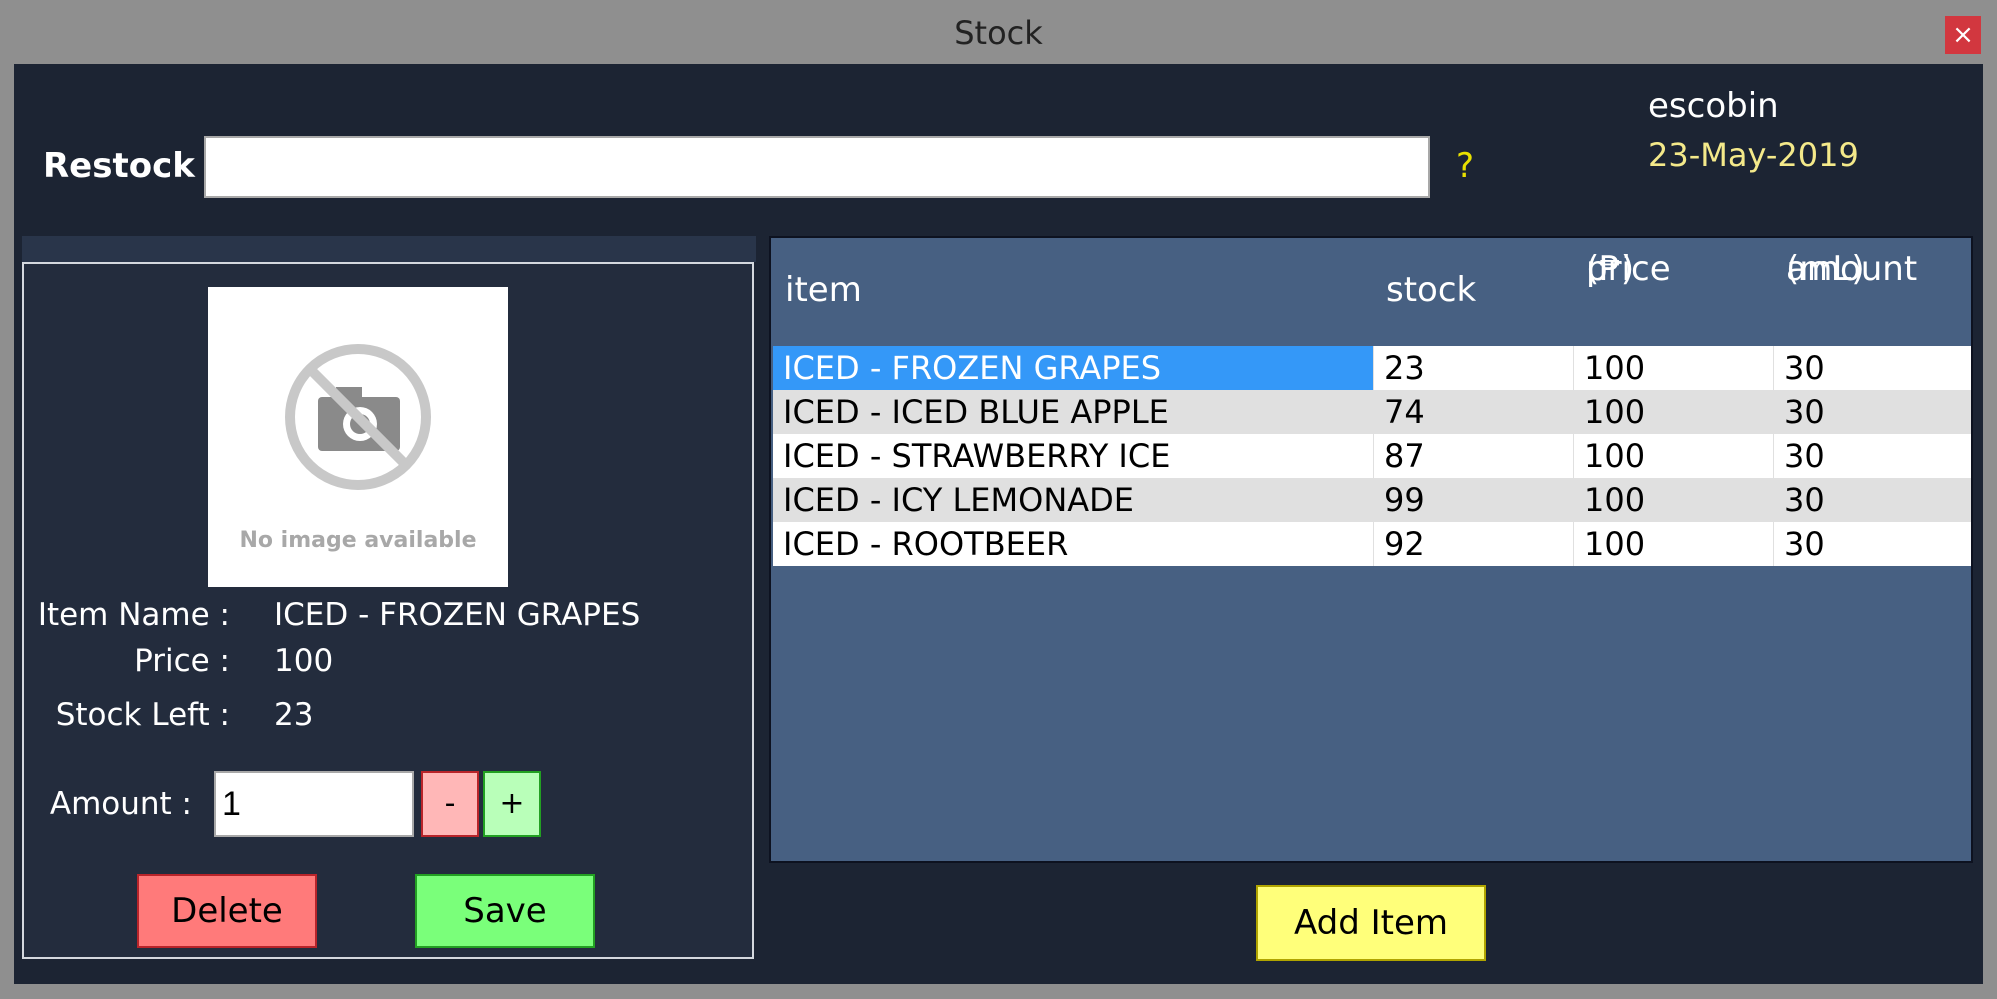 This screenshot has height=999, width=1997. I want to click on table-row: ICED - ICY LEMONADE 99 100 30, so click(1372, 500).